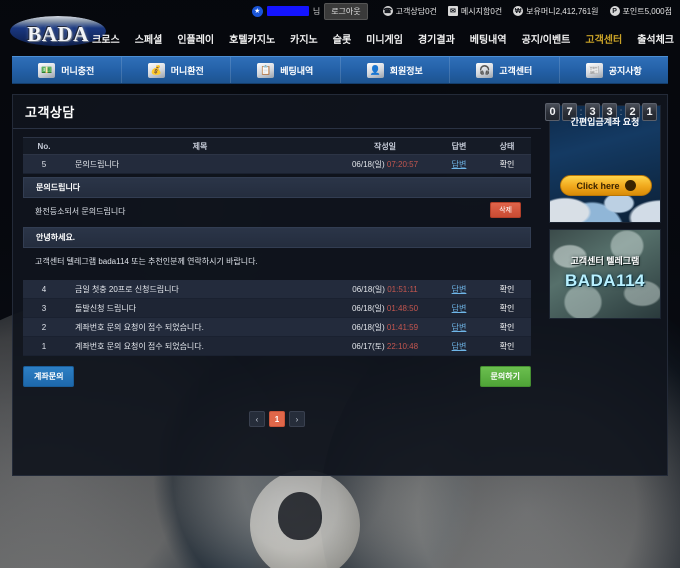 The image size is (680, 568). Describe the element at coordinates (516, 70) in the screenshot. I see `subnav-label-customer-center: 고객센터` at that location.